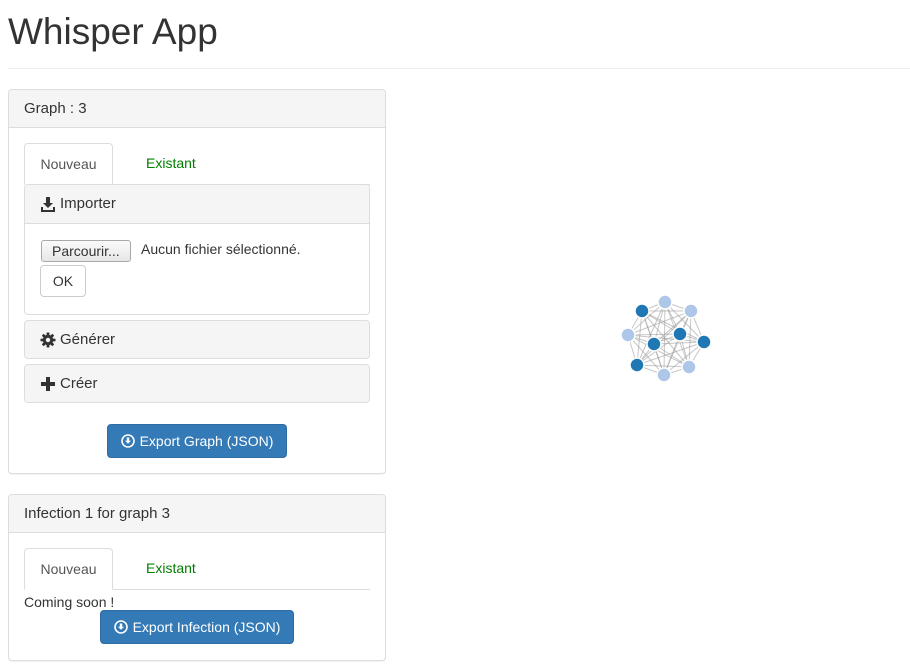 Image resolution: width=910 pixels, height=667 pixels. What do you see at coordinates (48, 340) in the screenshot?
I see `gear-icon` at bounding box center [48, 340].